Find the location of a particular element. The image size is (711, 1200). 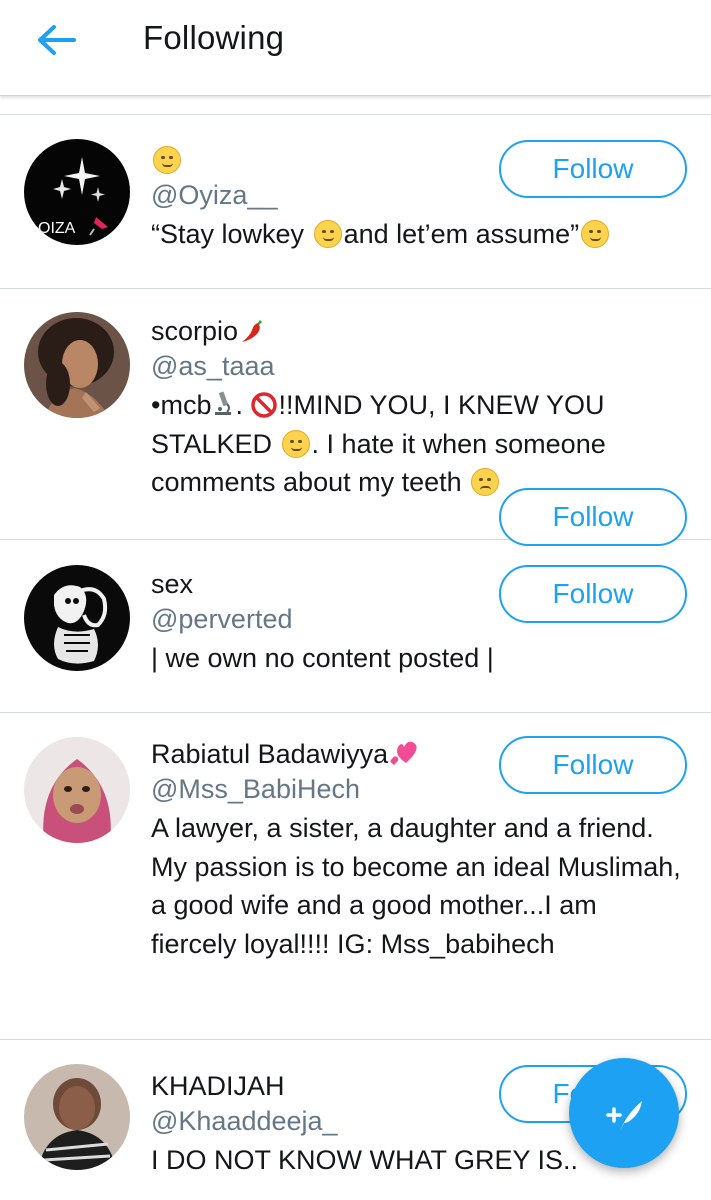

user-bio: | we own no content posted | is located at coordinates (322, 658).